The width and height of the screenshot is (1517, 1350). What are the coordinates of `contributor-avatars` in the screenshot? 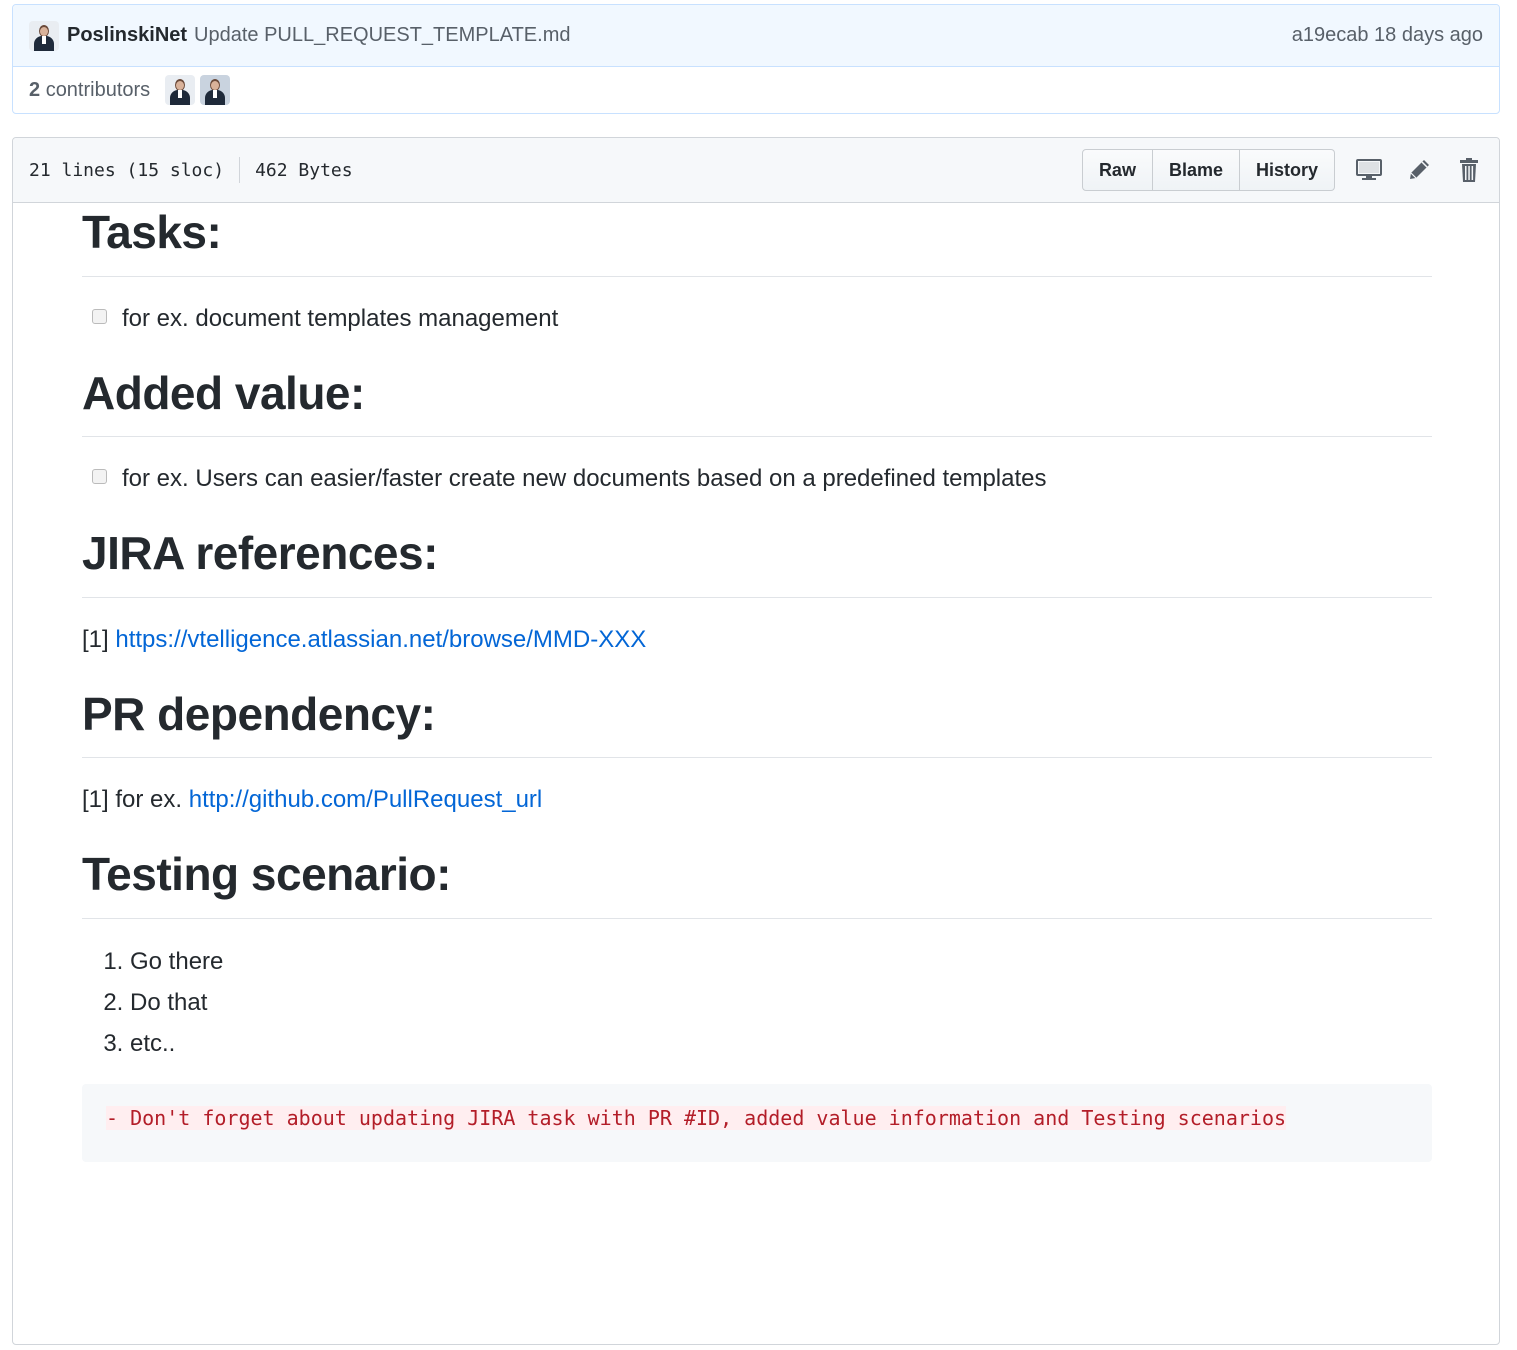 It's located at (198, 90).